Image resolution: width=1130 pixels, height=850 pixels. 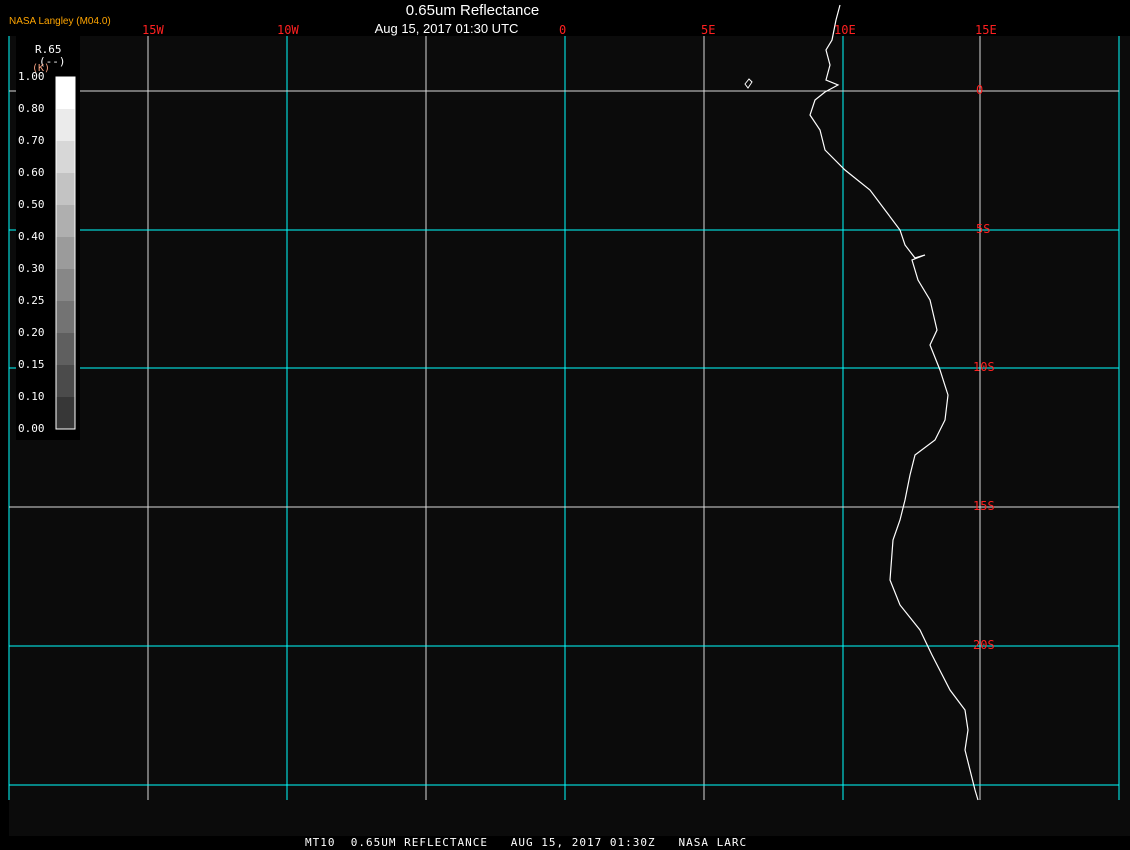 I want to click on colorbar, so click(x=65, y=253).